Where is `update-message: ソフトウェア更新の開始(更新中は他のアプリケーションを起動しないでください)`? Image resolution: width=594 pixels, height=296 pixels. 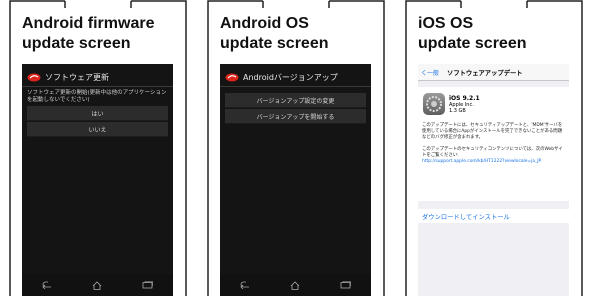 update-message: ソフトウェア更新の開始(更新中は他のアプリケーションを起動しないでください) is located at coordinates (97, 96).